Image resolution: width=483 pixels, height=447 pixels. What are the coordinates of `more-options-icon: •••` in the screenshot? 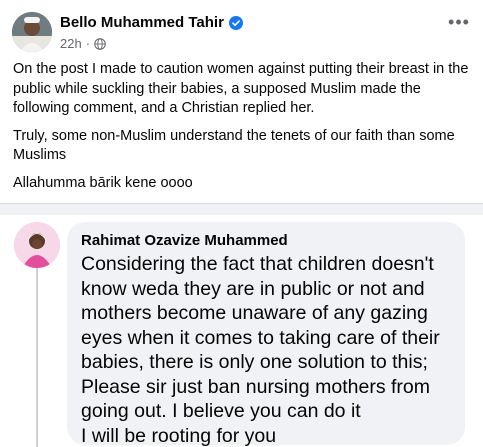 It's located at (459, 24).